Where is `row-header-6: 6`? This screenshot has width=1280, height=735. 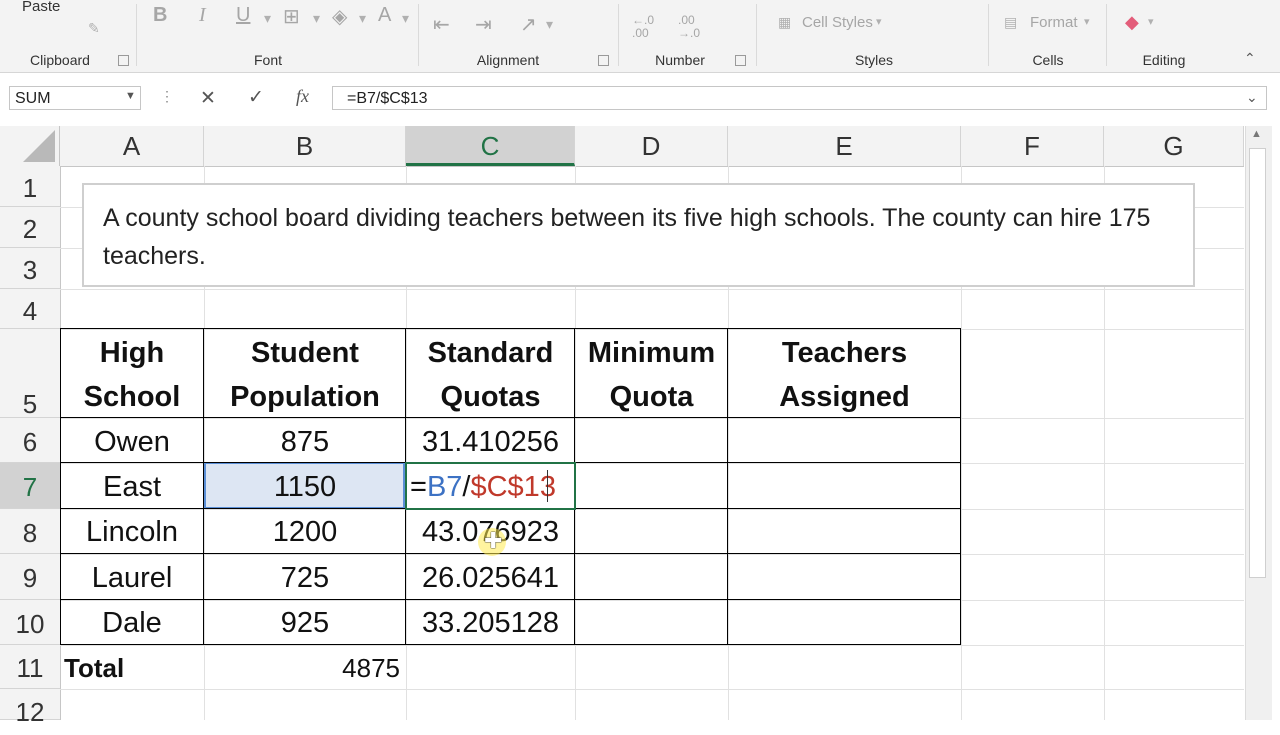
row-header-6: 6 is located at coordinates (30, 440).